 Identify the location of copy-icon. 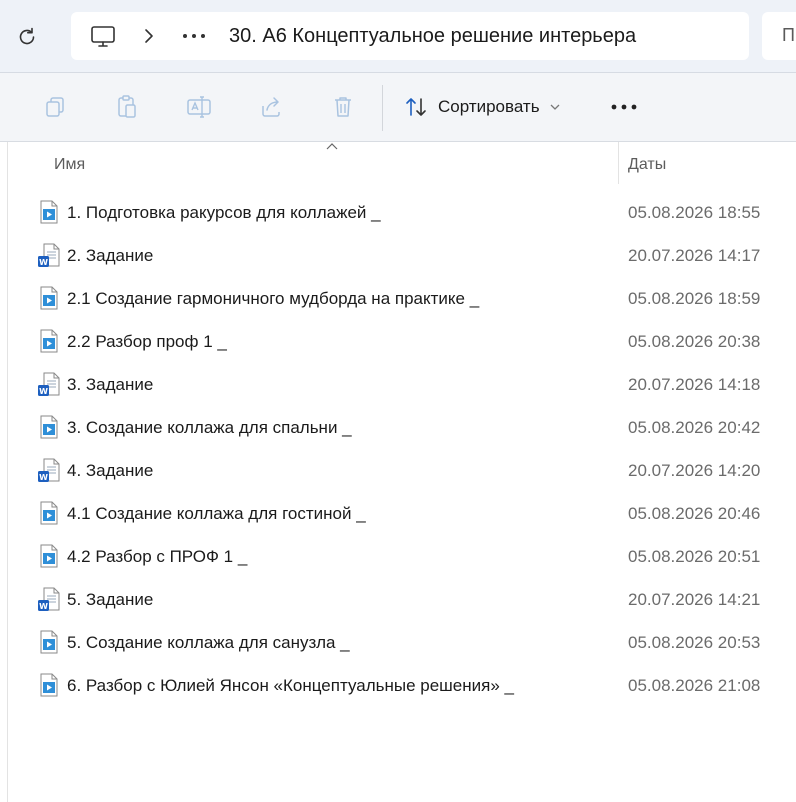
(55, 107).